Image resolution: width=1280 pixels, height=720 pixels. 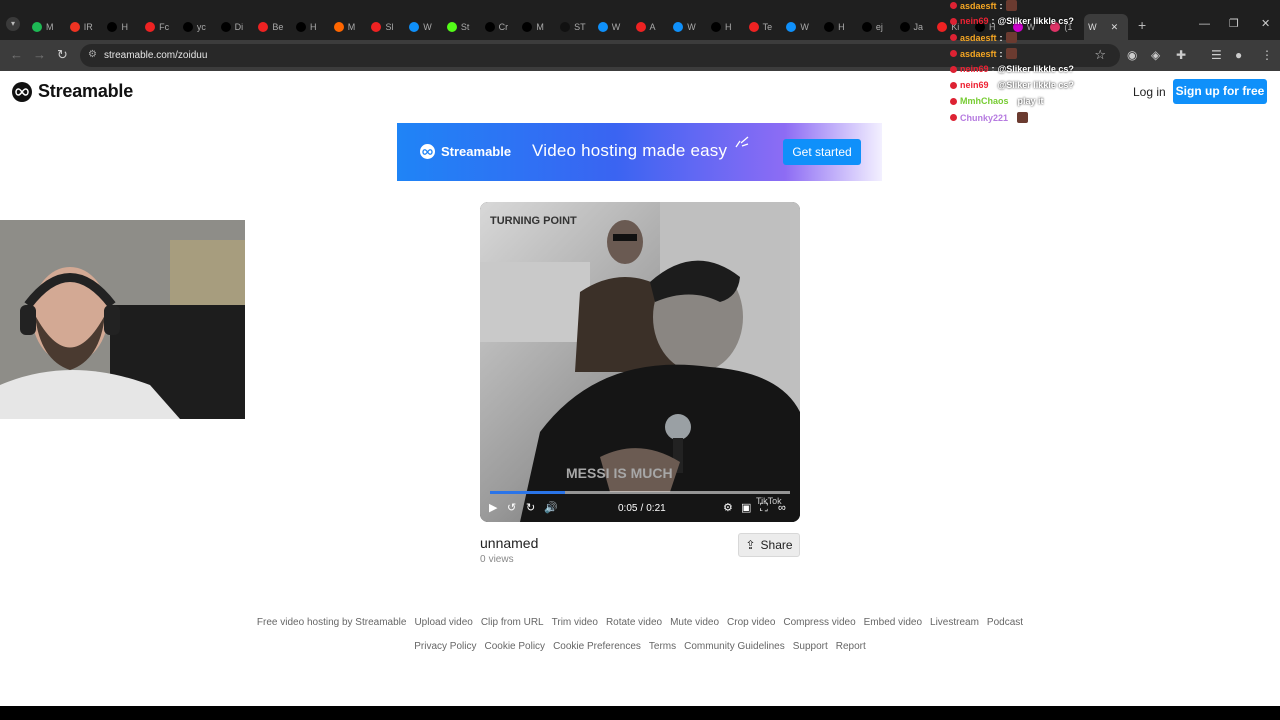 I want to click on footer-link: Clip from URL, so click(x=512, y=622).